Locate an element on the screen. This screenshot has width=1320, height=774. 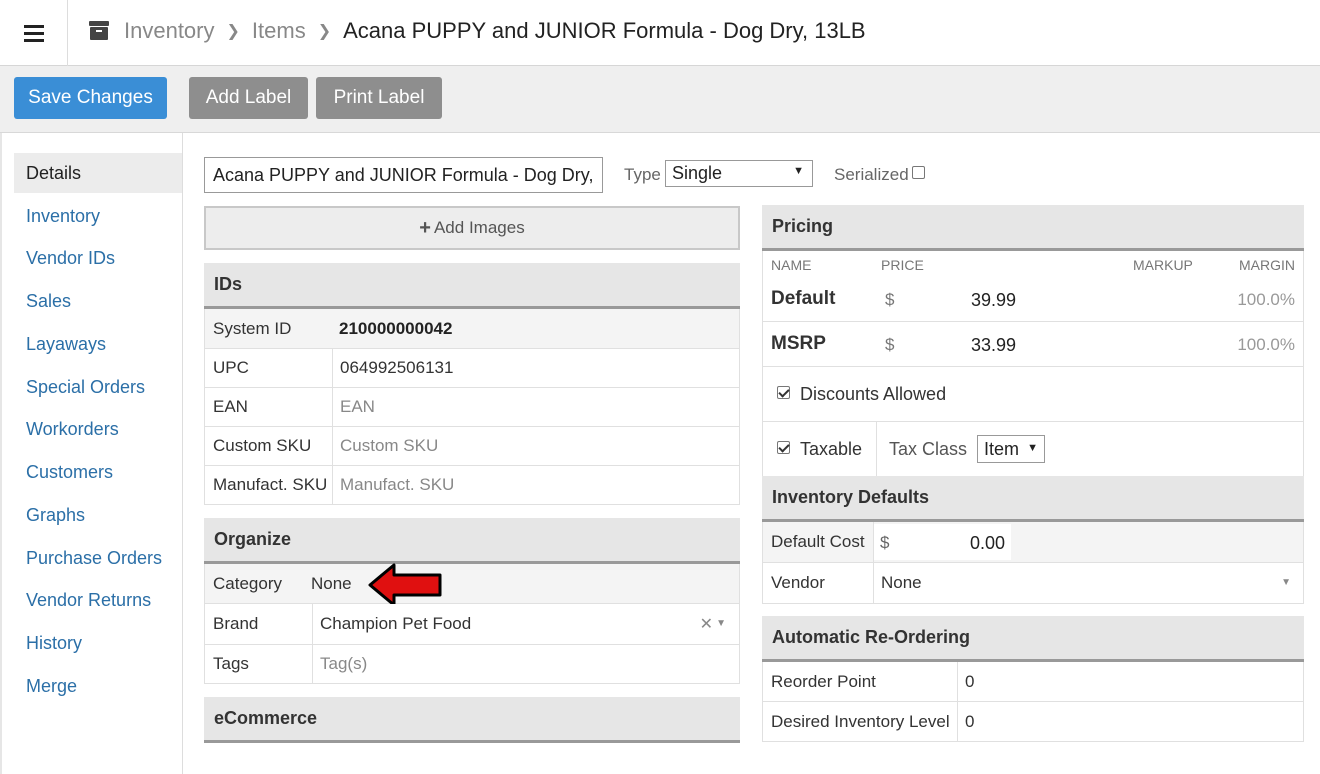
category-link: None is located at coordinates (327, 583).